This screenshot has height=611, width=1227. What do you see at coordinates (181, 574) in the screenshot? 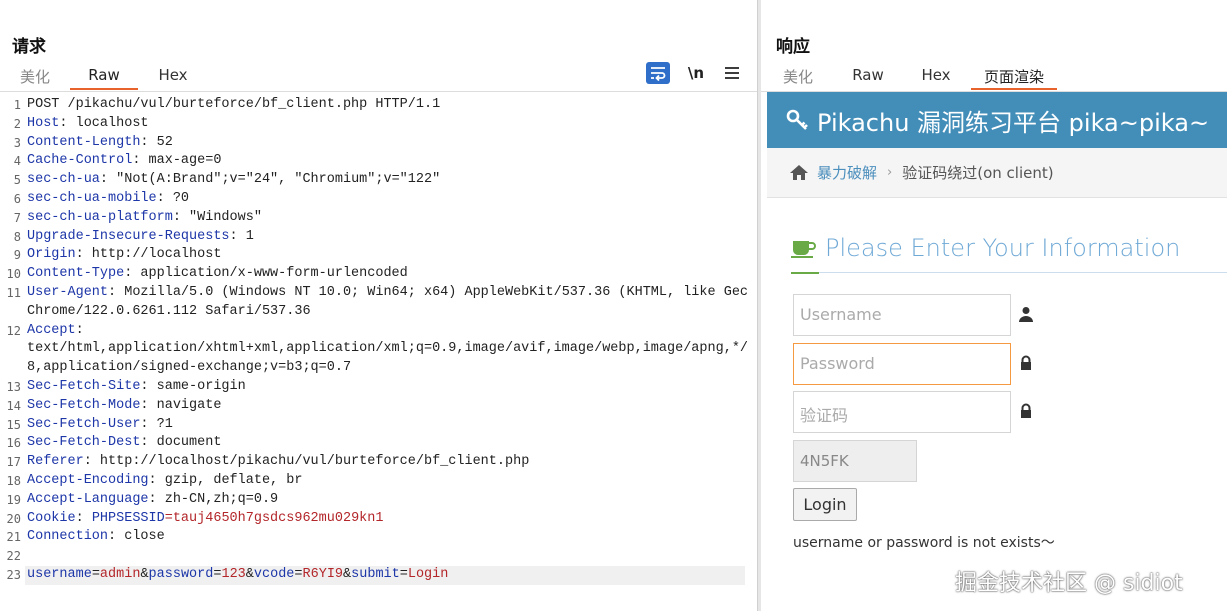
I see `param-key: password` at bounding box center [181, 574].